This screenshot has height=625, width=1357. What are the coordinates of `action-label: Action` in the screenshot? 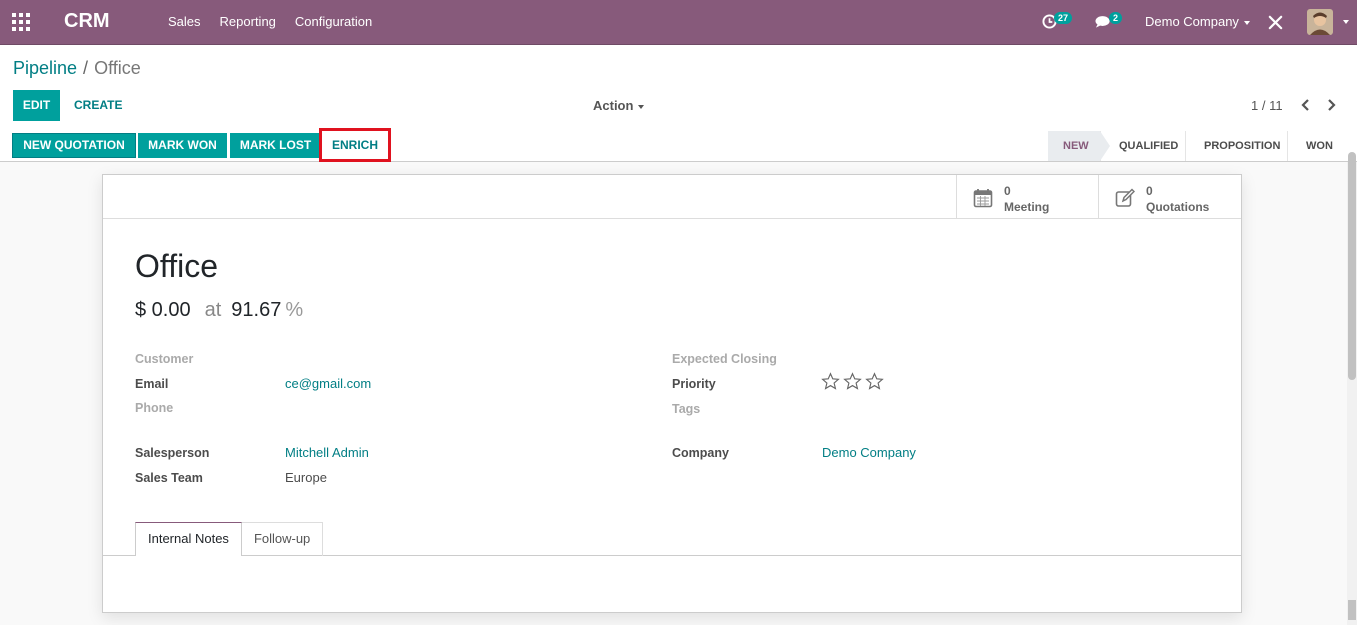 It's located at (613, 105).